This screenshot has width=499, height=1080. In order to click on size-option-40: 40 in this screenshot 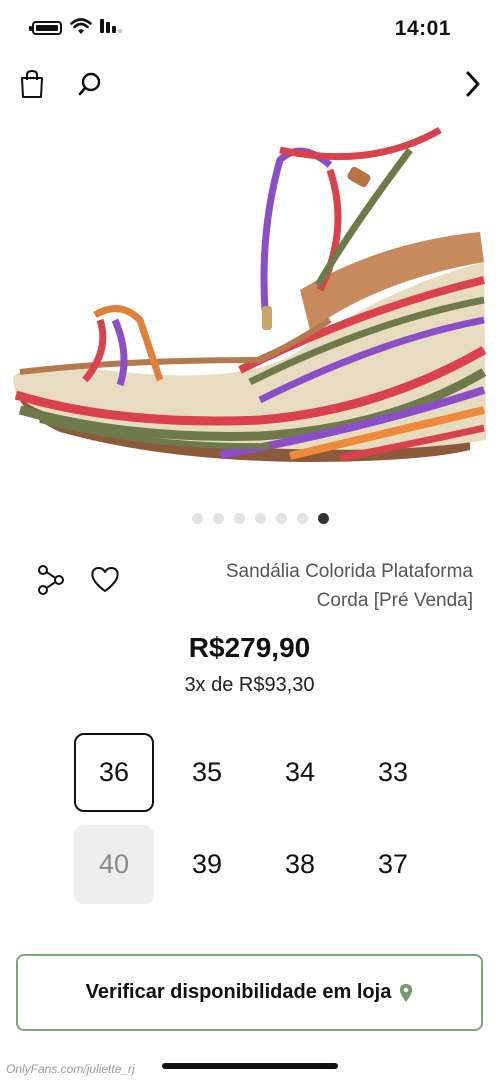, I will do `click(114, 864)`.